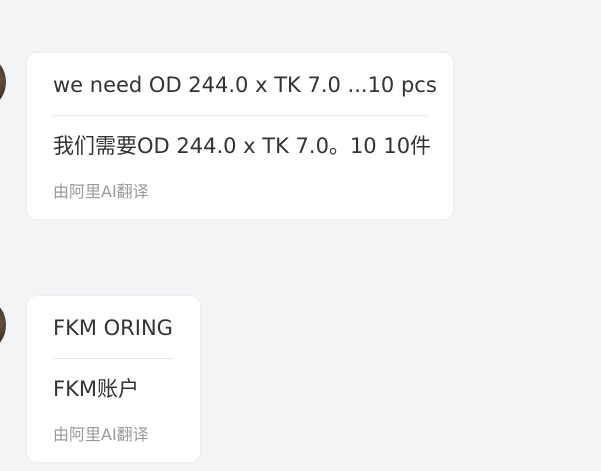 This screenshot has height=471, width=601. Describe the element at coordinates (113, 328) in the screenshot. I see `original-message-text: FKM ORING` at that location.